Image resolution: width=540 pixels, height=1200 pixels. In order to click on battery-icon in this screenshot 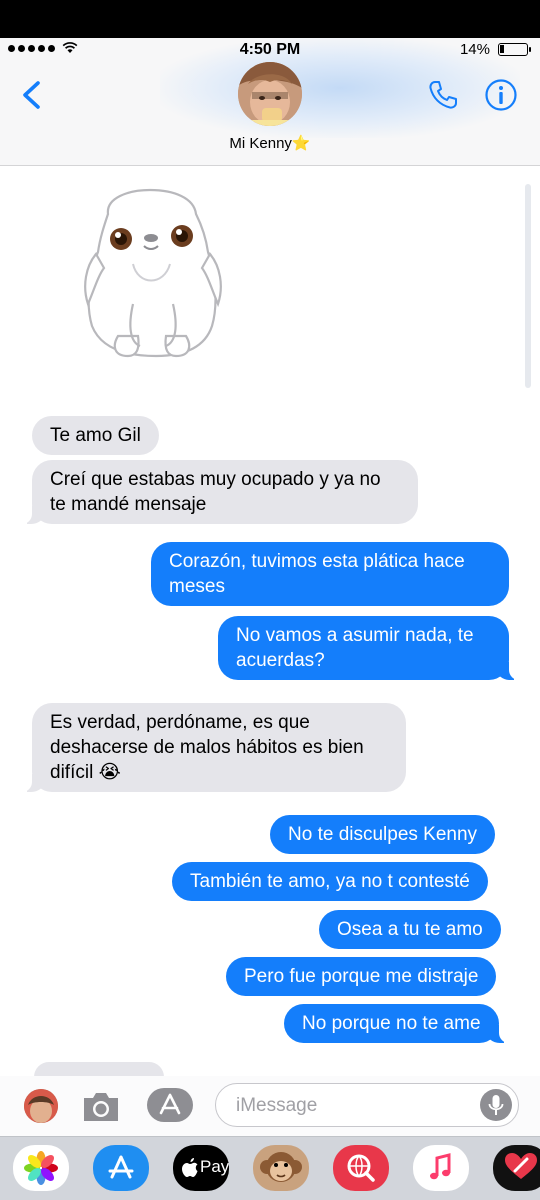, I will do `click(514, 49)`.